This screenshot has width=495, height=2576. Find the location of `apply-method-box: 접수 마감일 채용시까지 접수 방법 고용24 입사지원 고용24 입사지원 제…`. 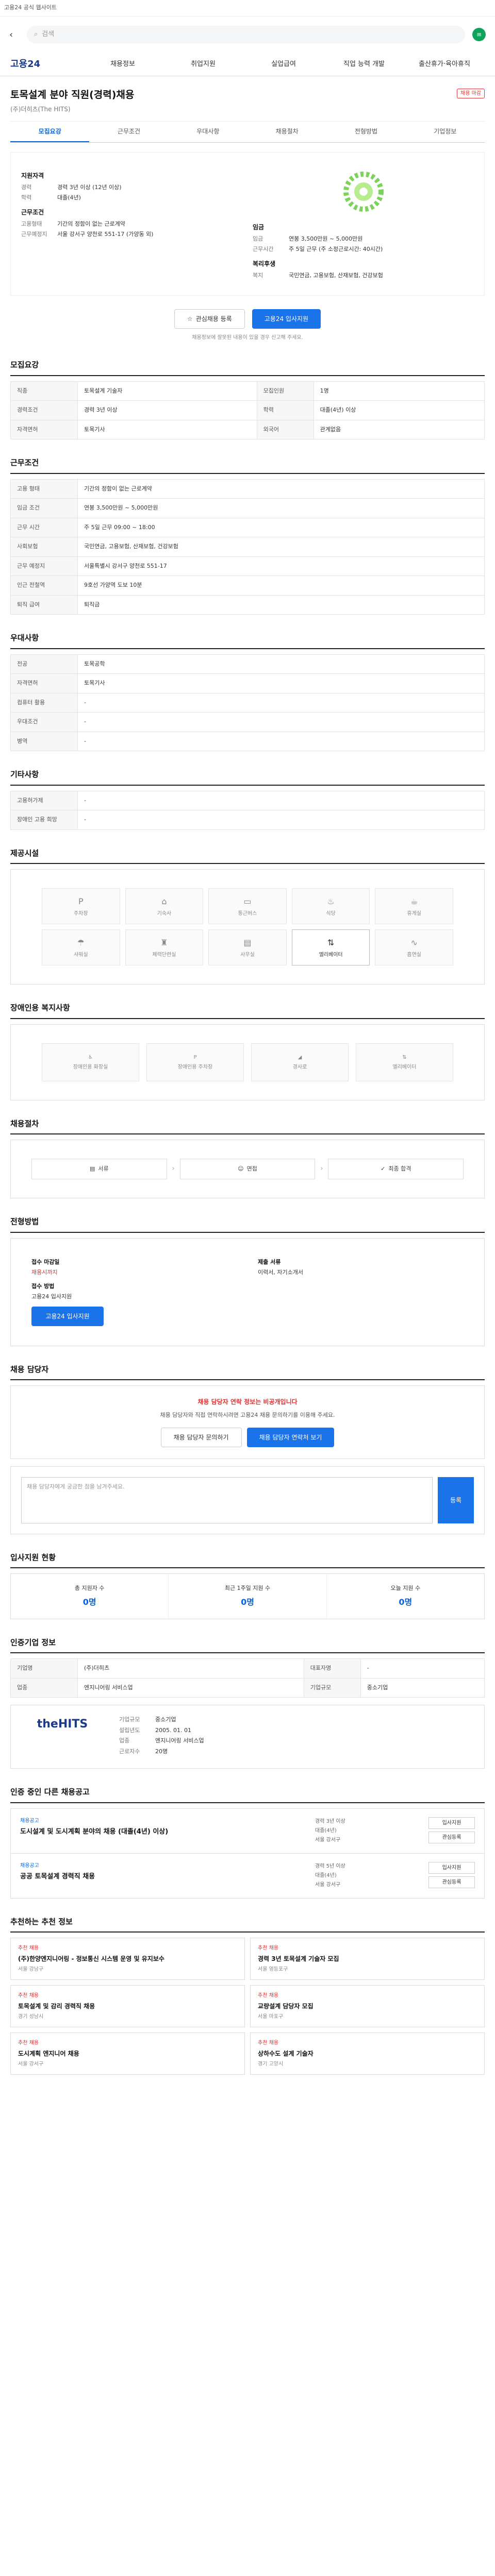

apply-method-box: 접수 마감일 채용시까지 접수 방법 고용24 입사지원 고용24 입사지원 제… is located at coordinates (247, 1292).